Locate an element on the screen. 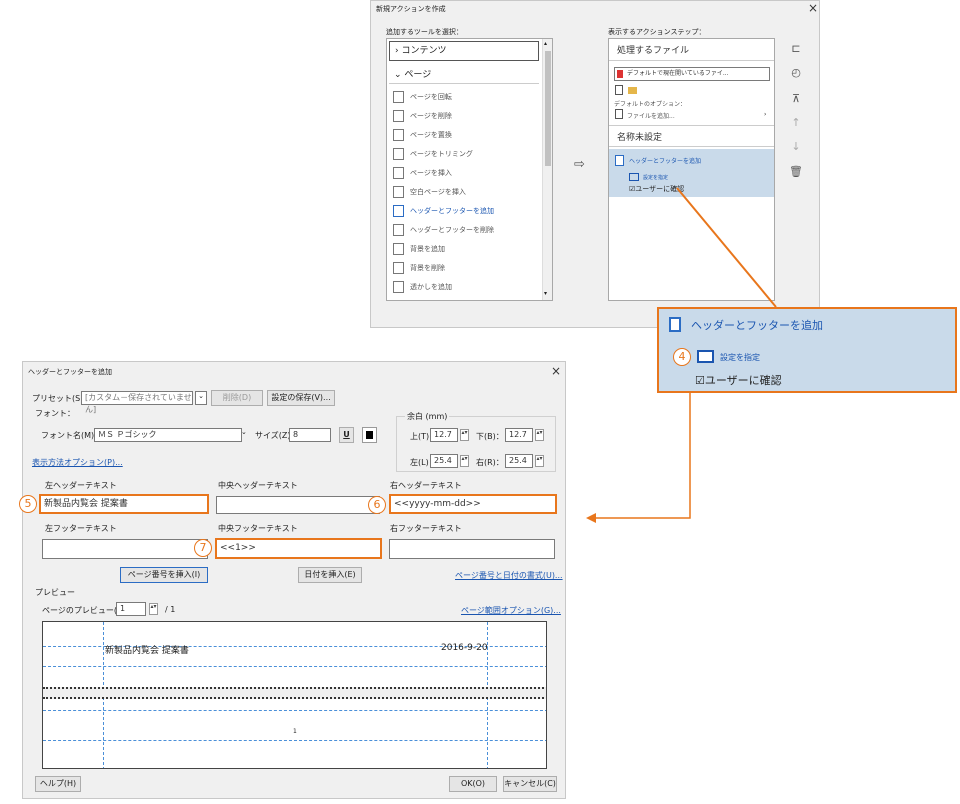  preview-area: 新製品内覧会 提案書 2016-9-20 1 is located at coordinates (294, 695).